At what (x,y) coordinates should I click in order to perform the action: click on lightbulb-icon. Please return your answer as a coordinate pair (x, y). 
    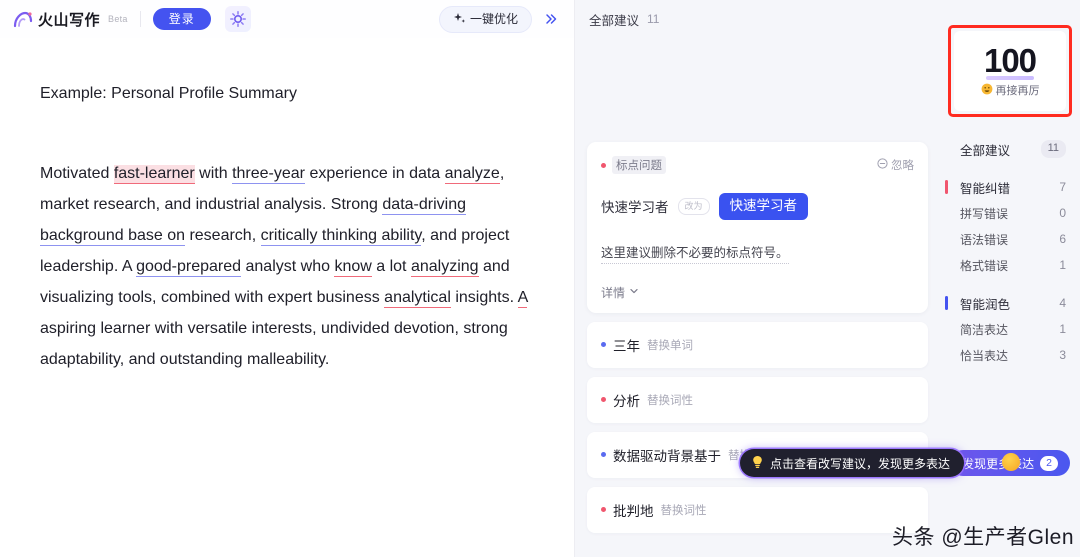
    Looking at the image, I should click on (757, 463).